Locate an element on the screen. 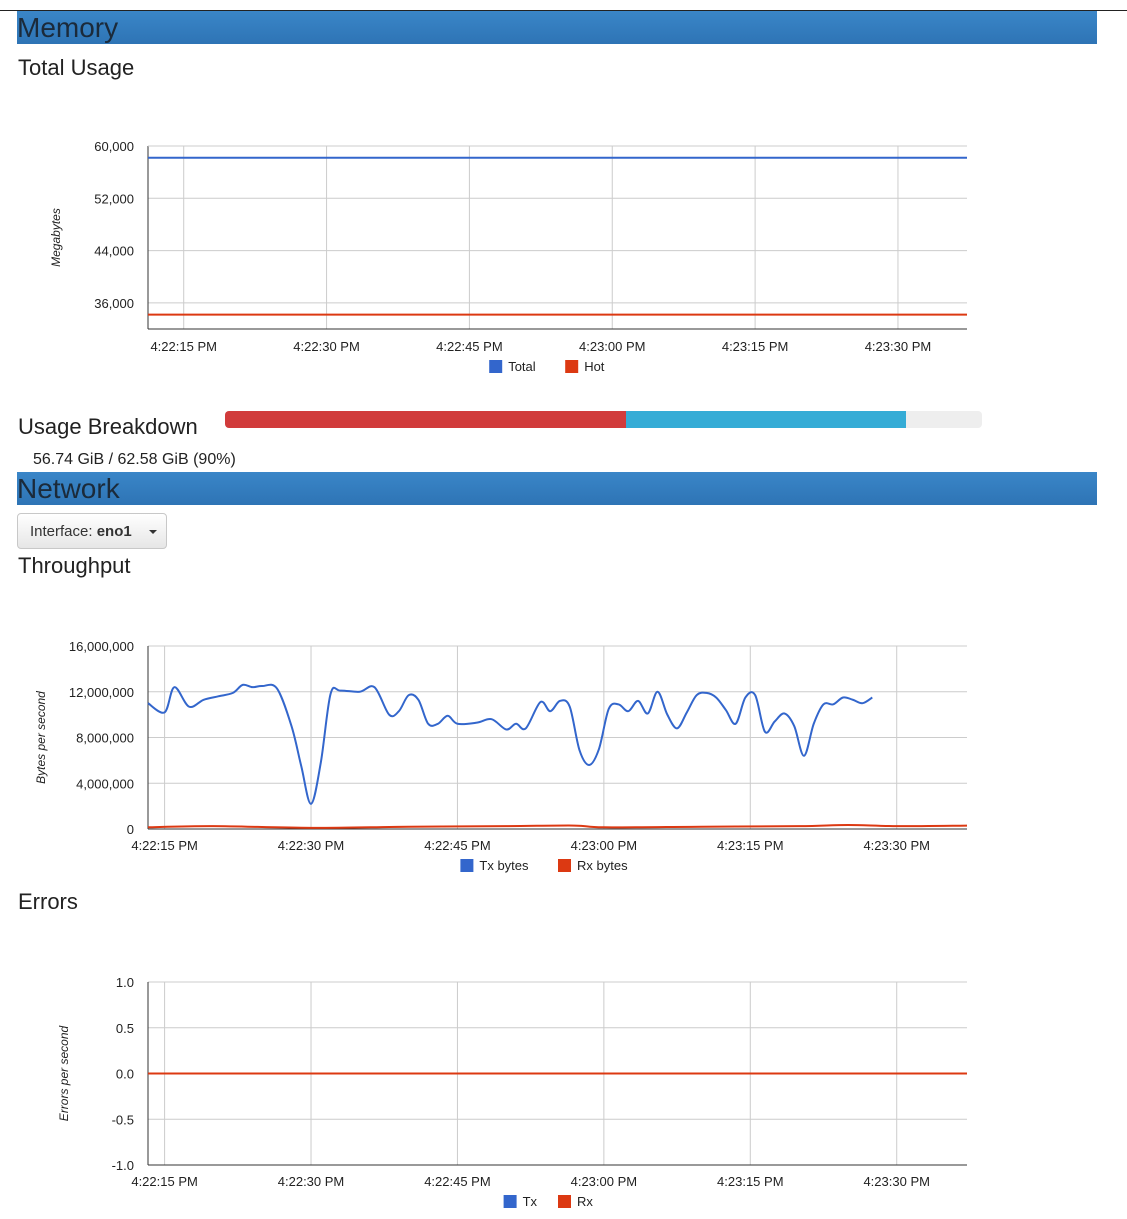 The image size is (1127, 1219). y-axis-label: Errors per second is located at coordinates (64, 1073).